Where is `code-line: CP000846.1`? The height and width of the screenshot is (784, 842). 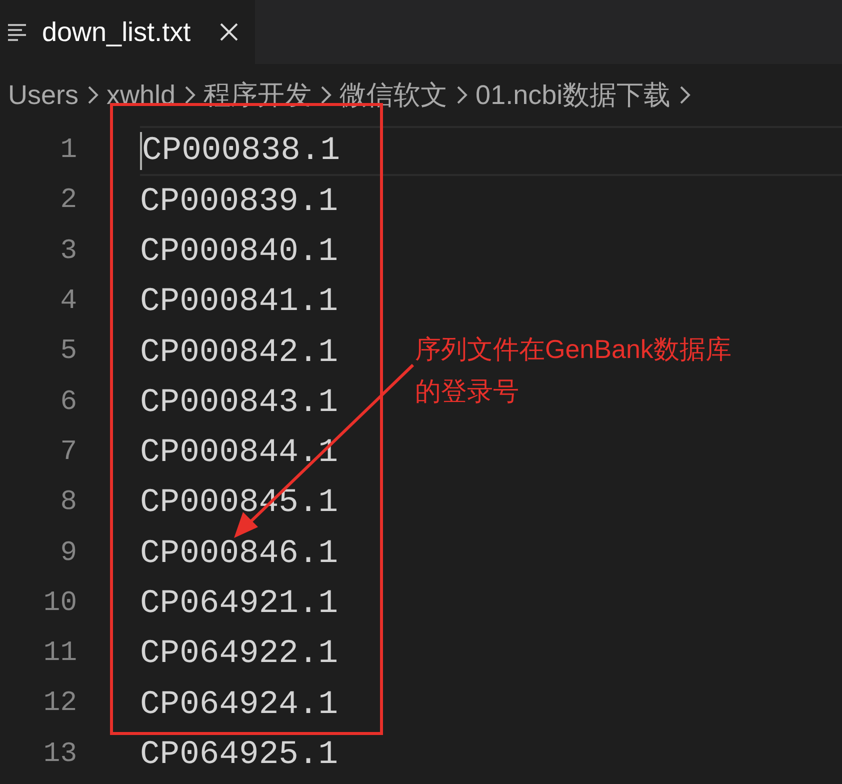 code-line: CP000846.1 is located at coordinates (239, 554).